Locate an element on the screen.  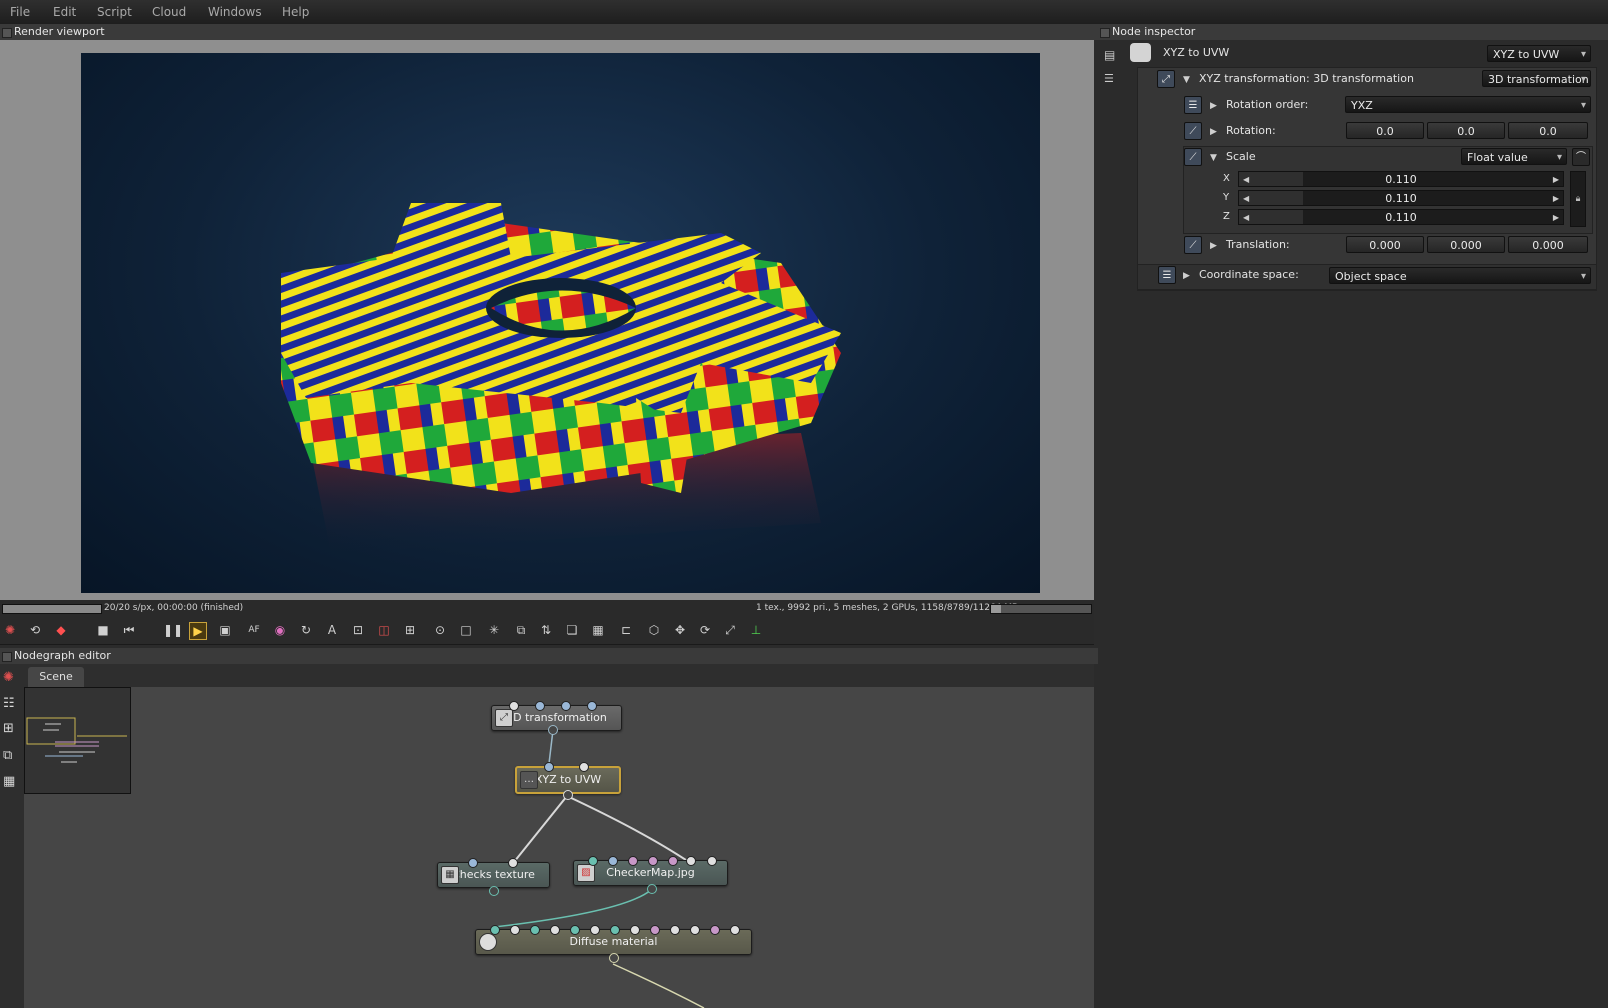
zoom-icon: ⊙ is located at coordinates (440, 630).